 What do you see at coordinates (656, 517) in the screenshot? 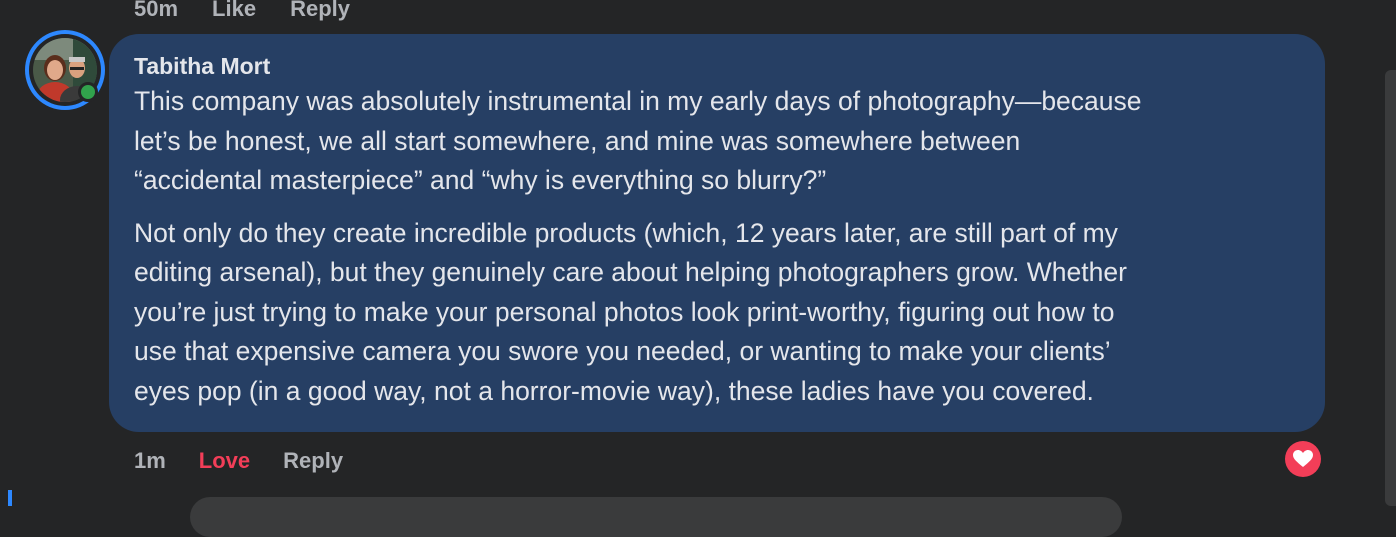
I see `next-comment-bubble` at bounding box center [656, 517].